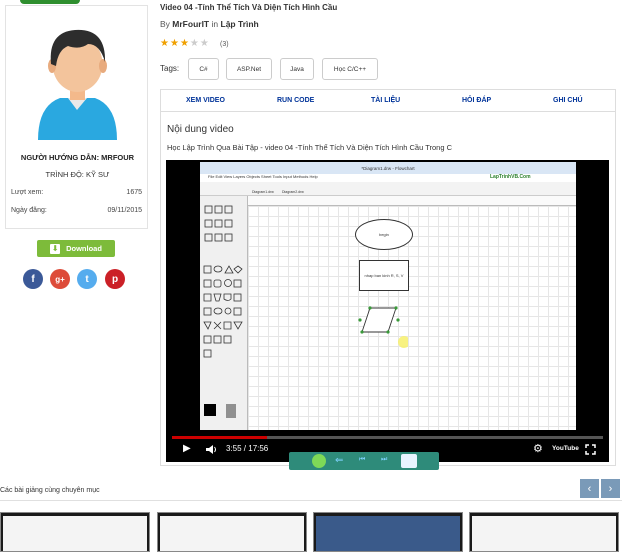 The height and width of the screenshot is (552, 628). Describe the element at coordinates (27, 192) in the screenshot. I see `views-label: Lượt xem:` at that location.